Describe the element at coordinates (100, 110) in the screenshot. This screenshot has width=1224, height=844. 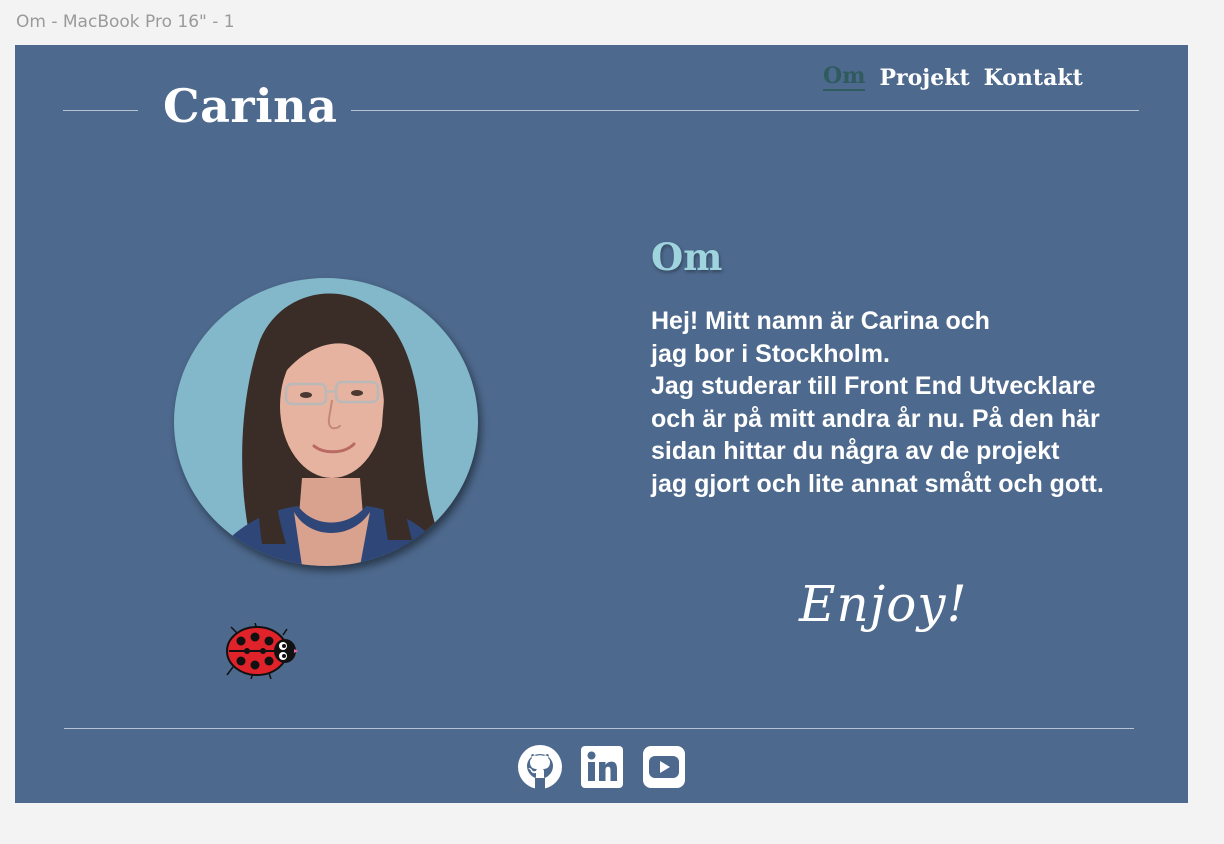
I see `header-line-left` at that location.